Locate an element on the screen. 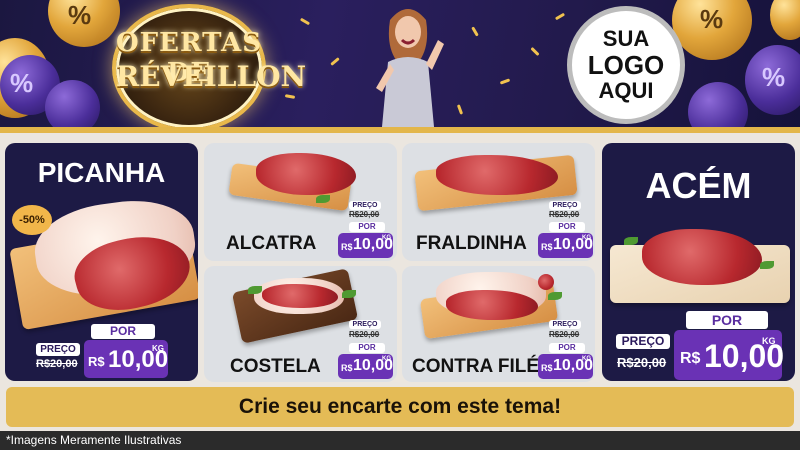  cta-banner: Crie seu encarte com este tema! is located at coordinates (400, 407).